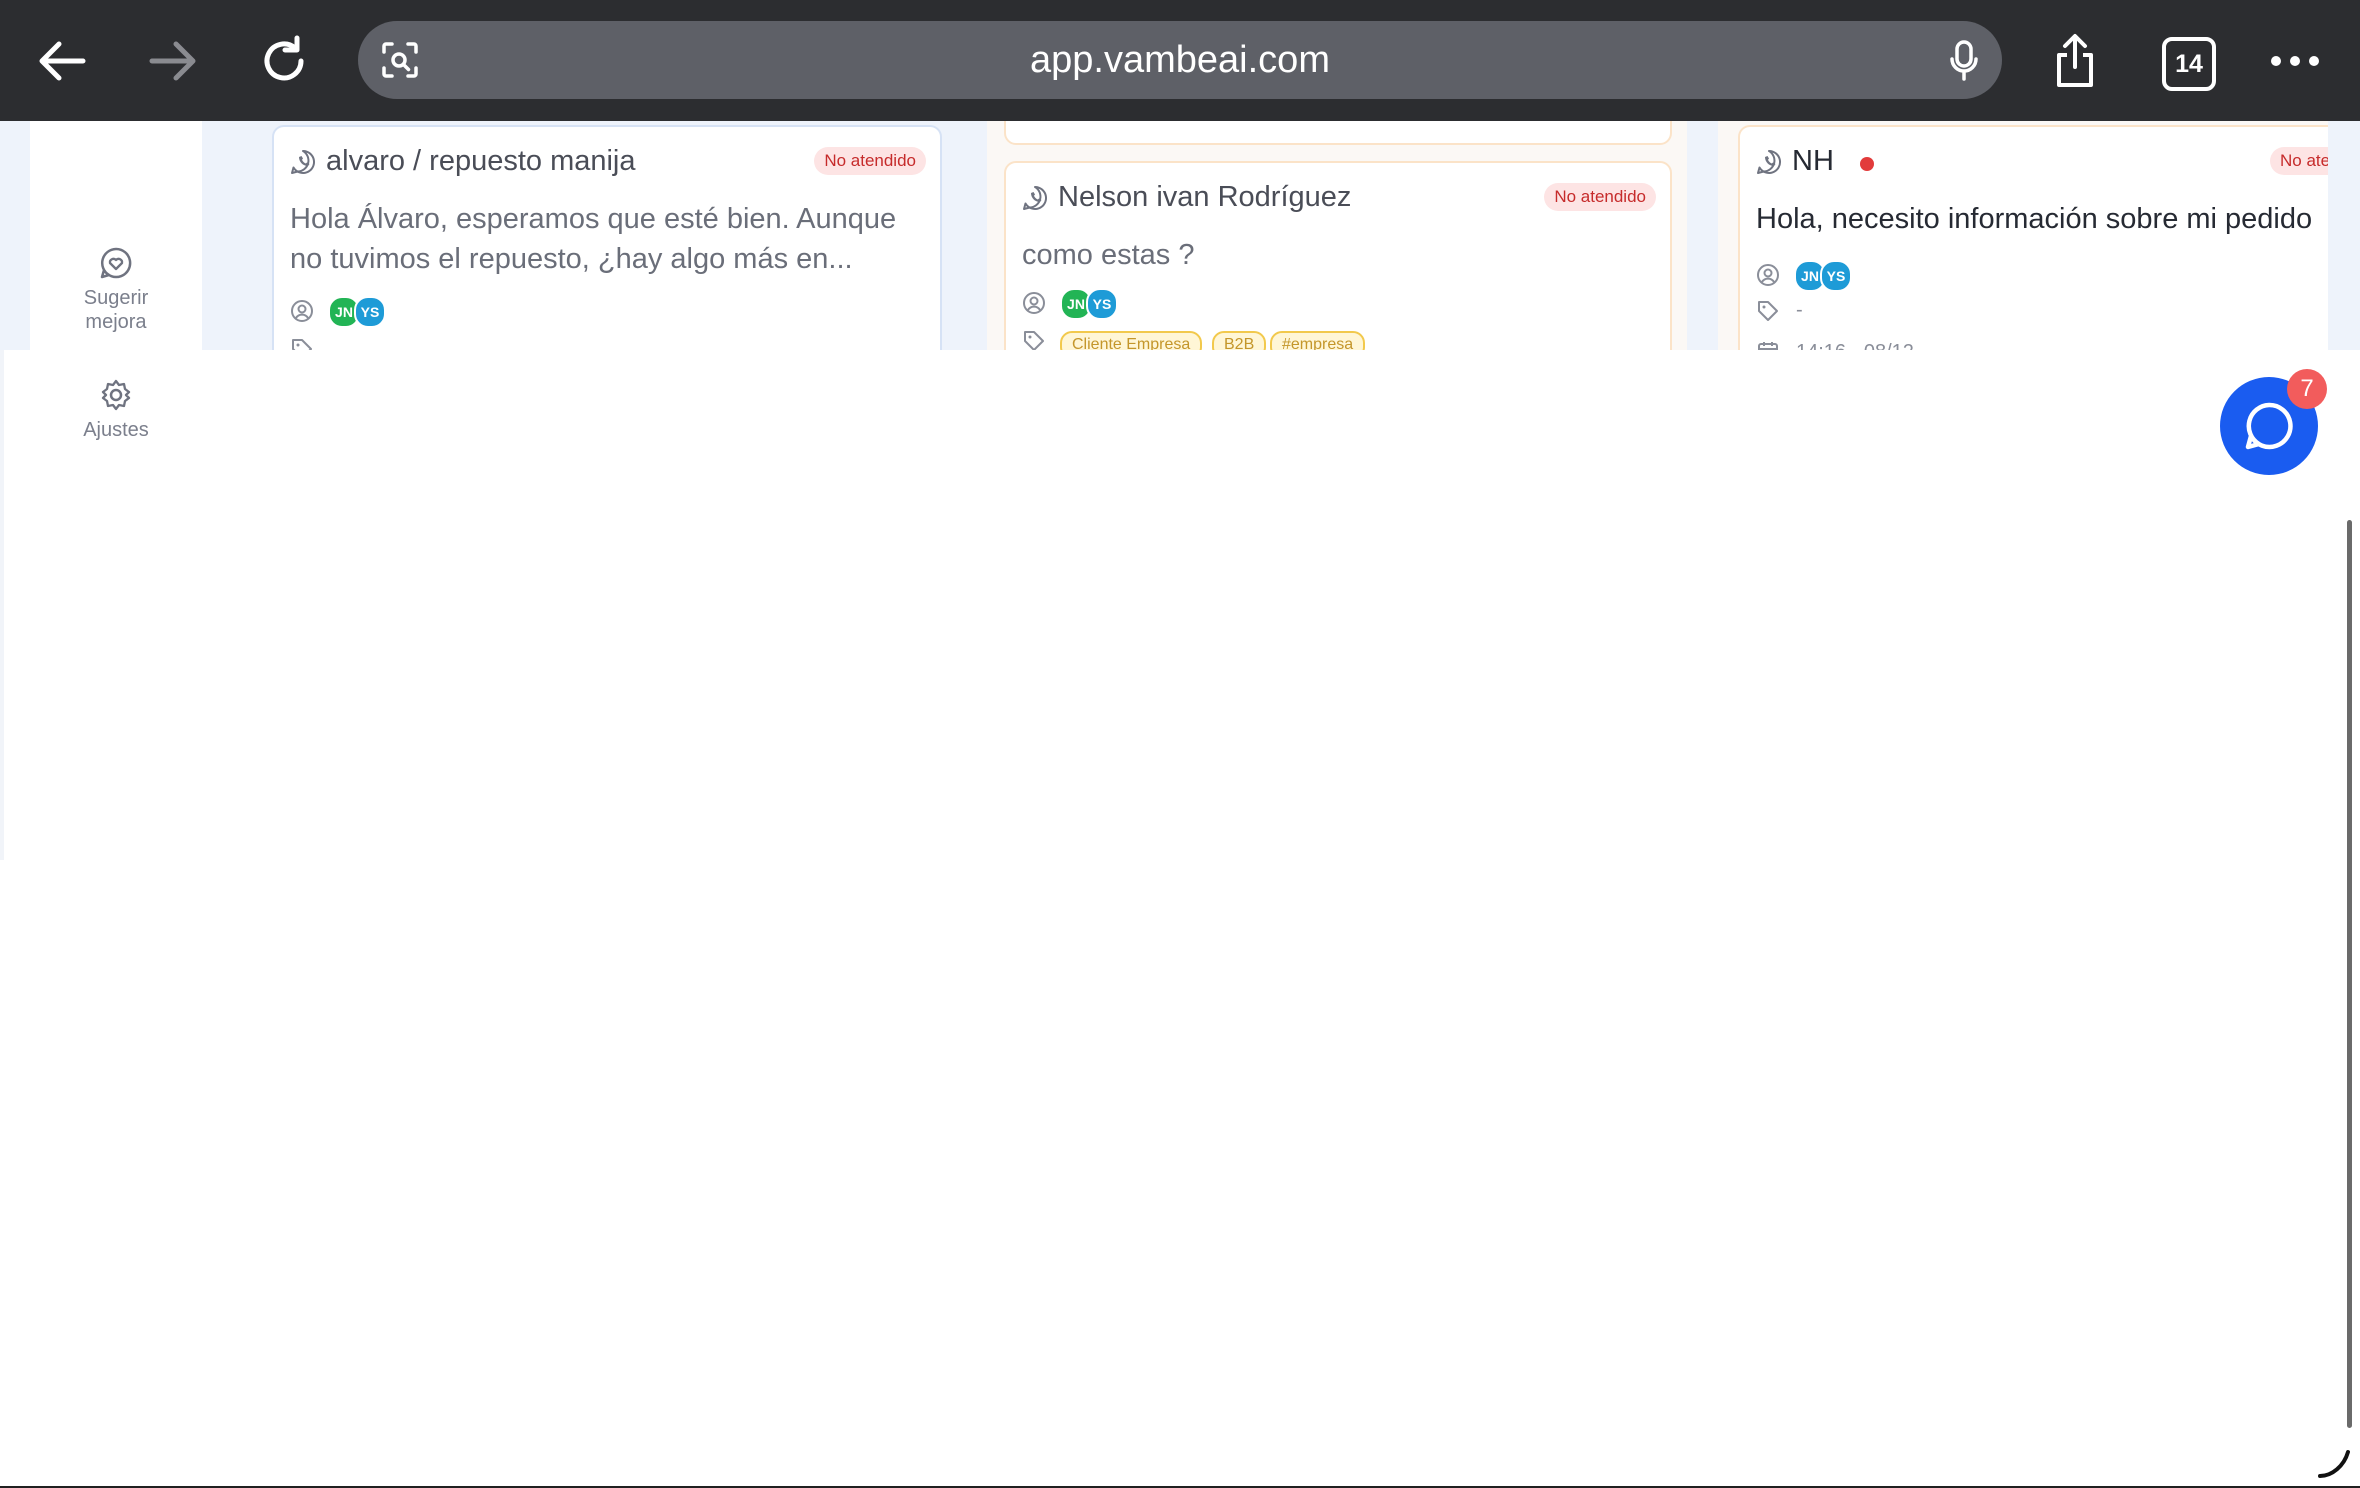 Image resolution: width=2360 pixels, height=1488 pixels. What do you see at coordinates (116, 430) in the screenshot?
I see `sidebar-item-label: Ajustes` at bounding box center [116, 430].